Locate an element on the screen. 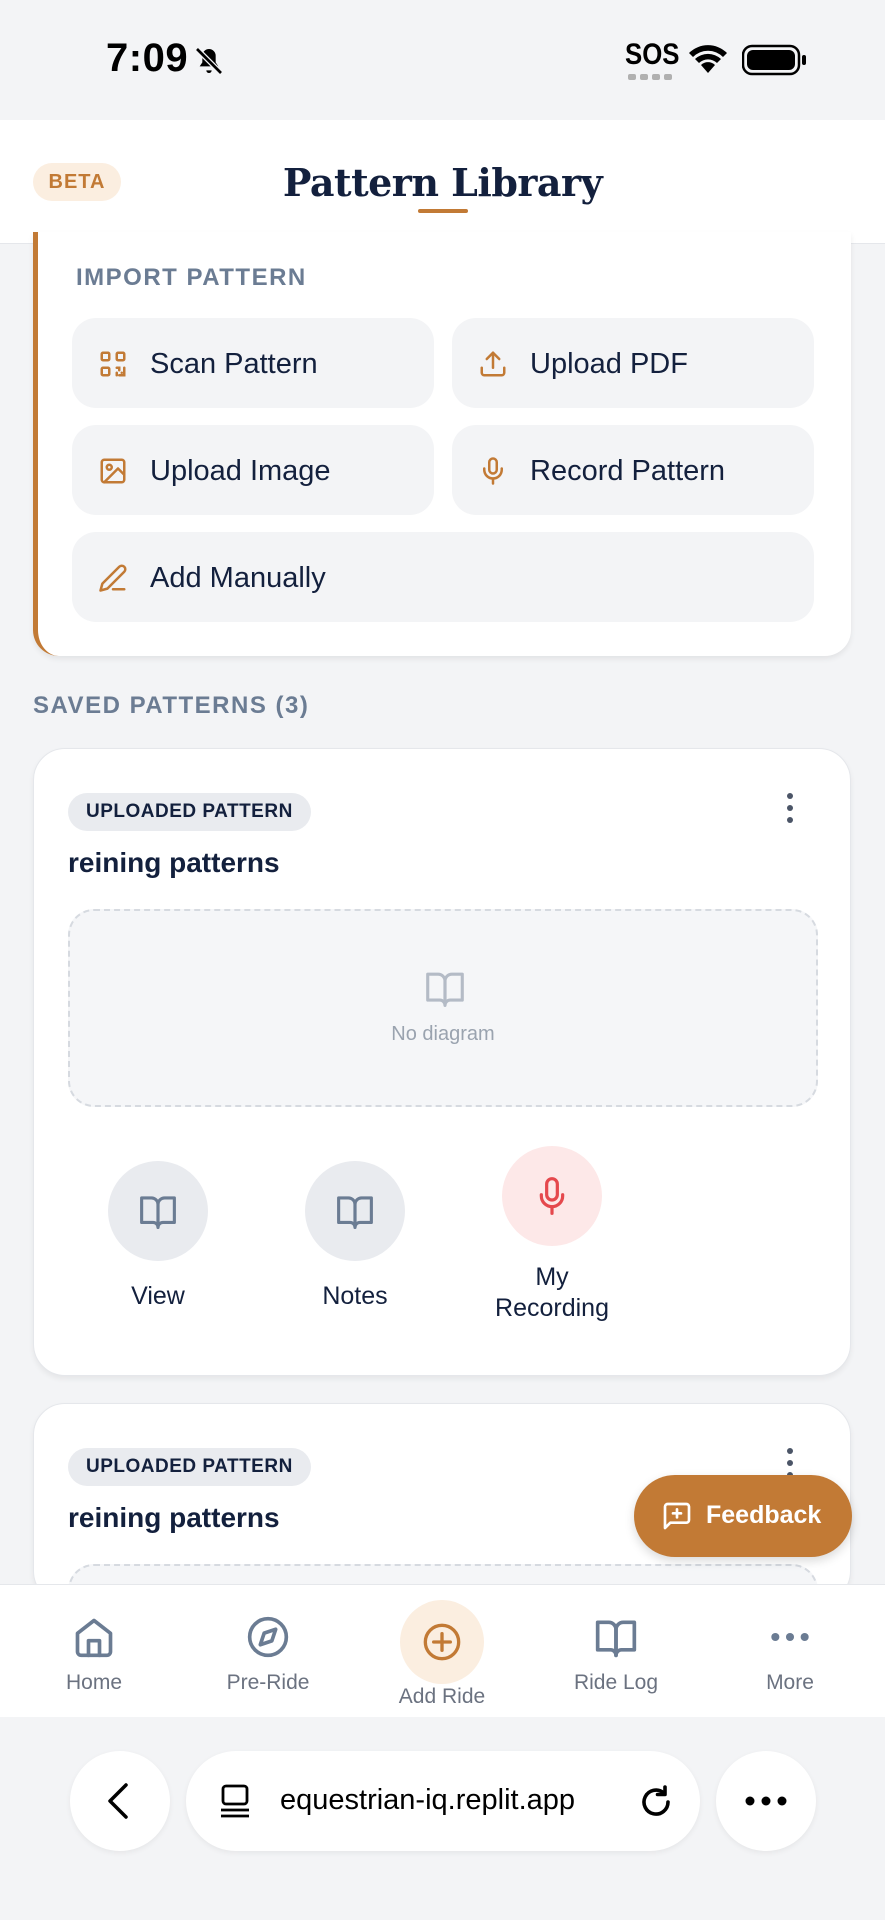 This screenshot has height=1920, width=885. bottom-nav: Home Pre-Ride Add Ride Ride Log More is located at coordinates (442, 1650).